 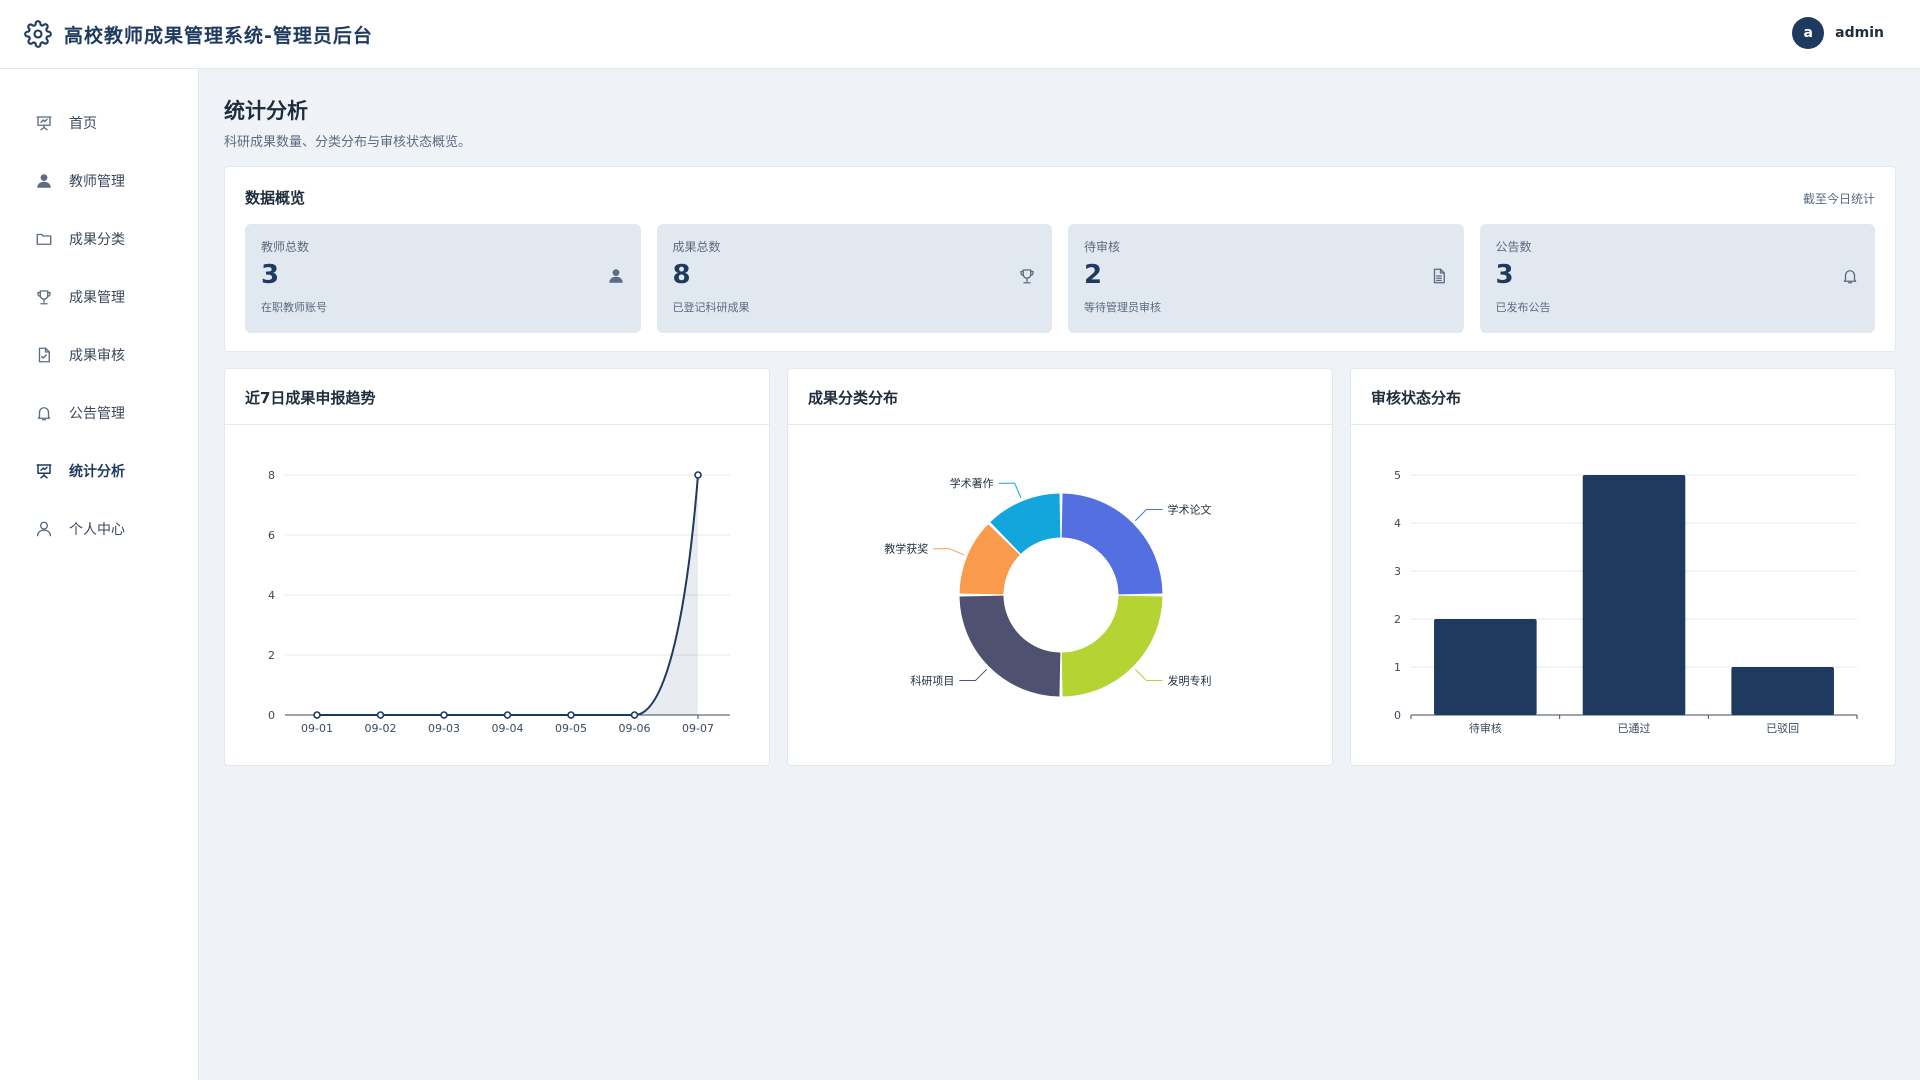 I want to click on x-tick-label: 已驳回, so click(x=1782, y=728).